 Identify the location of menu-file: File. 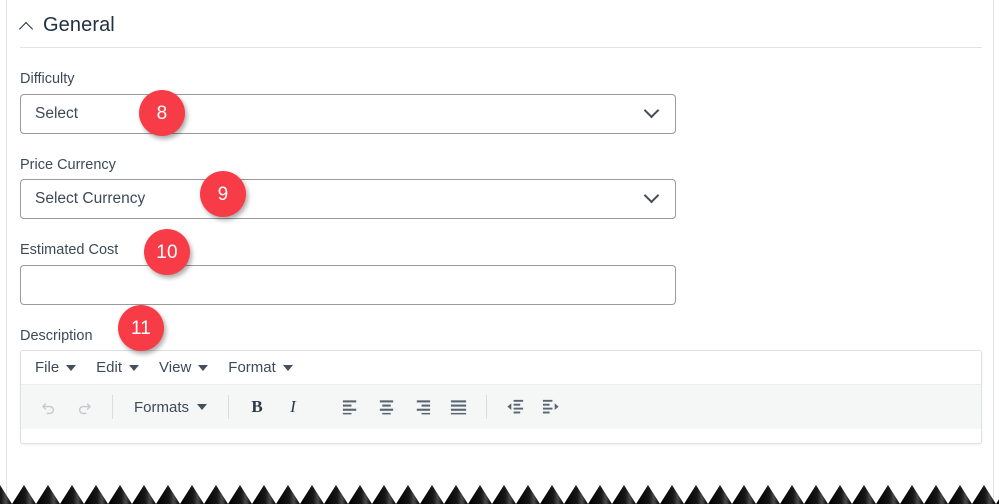
(55, 367).